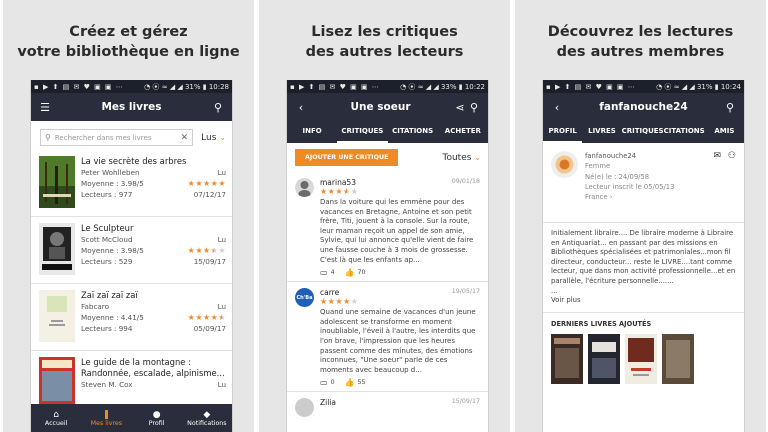  Describe the element at coordinates (107, 228) in the screenshot. I see `book-title: Le Sculpteur` at that location.